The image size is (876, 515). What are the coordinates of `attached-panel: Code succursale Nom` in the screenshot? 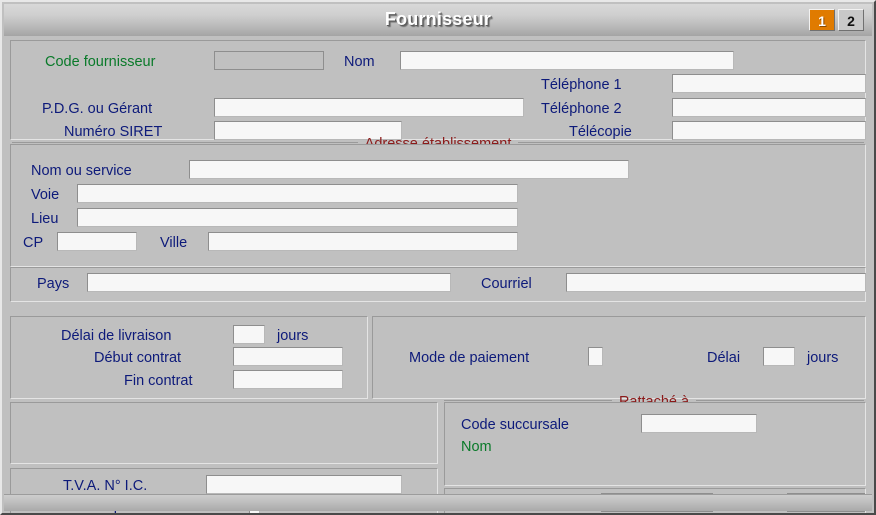 It's located at (655, 444).